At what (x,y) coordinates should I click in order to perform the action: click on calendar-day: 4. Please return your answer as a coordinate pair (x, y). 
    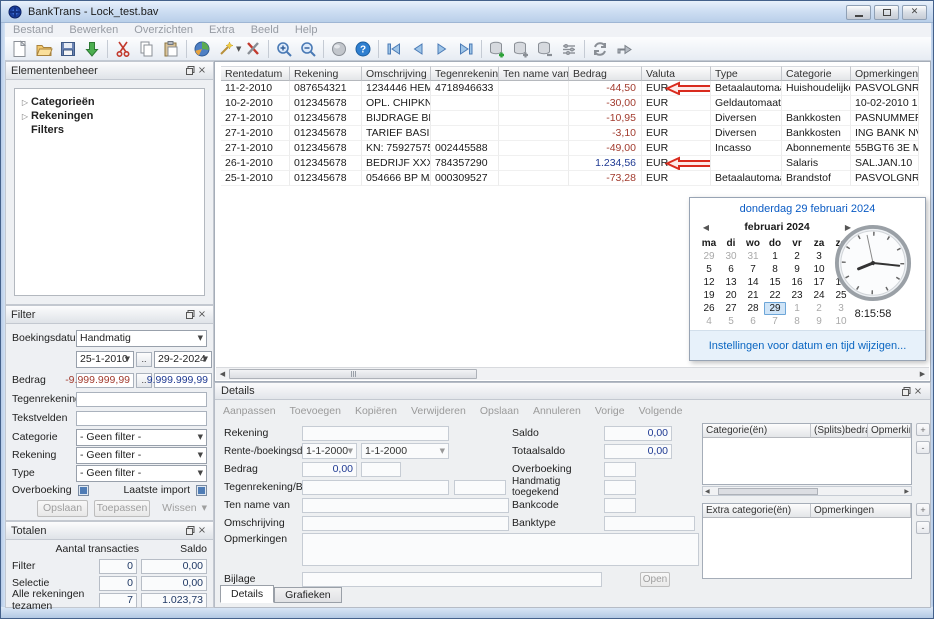
    Looking at the image, I should click on (709, 321).